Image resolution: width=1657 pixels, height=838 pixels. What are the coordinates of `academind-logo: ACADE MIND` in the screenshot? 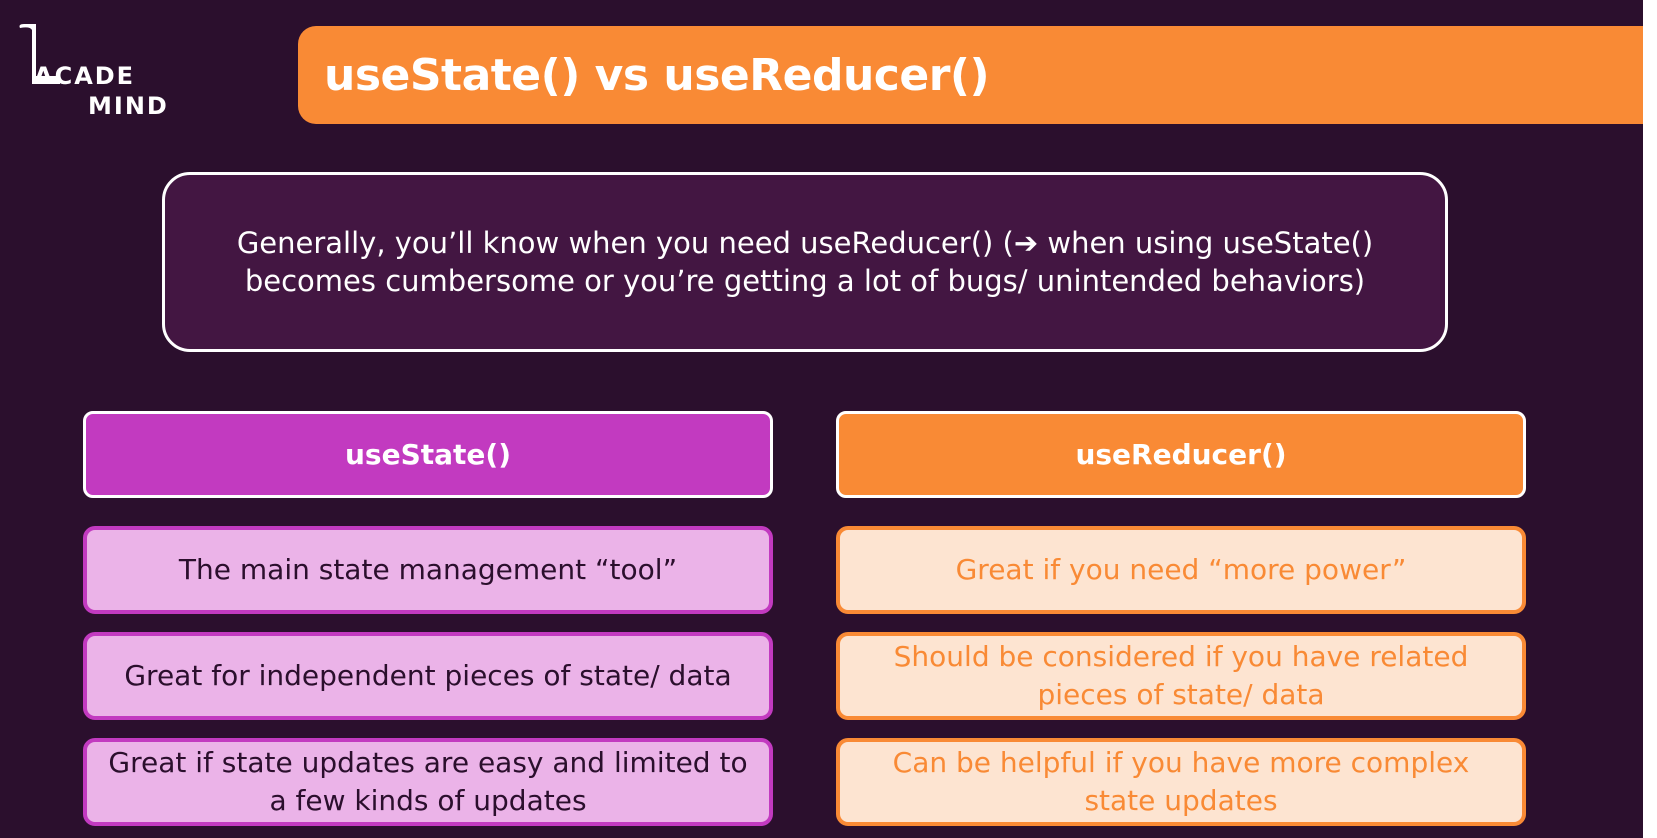 It's located at (95, 72).